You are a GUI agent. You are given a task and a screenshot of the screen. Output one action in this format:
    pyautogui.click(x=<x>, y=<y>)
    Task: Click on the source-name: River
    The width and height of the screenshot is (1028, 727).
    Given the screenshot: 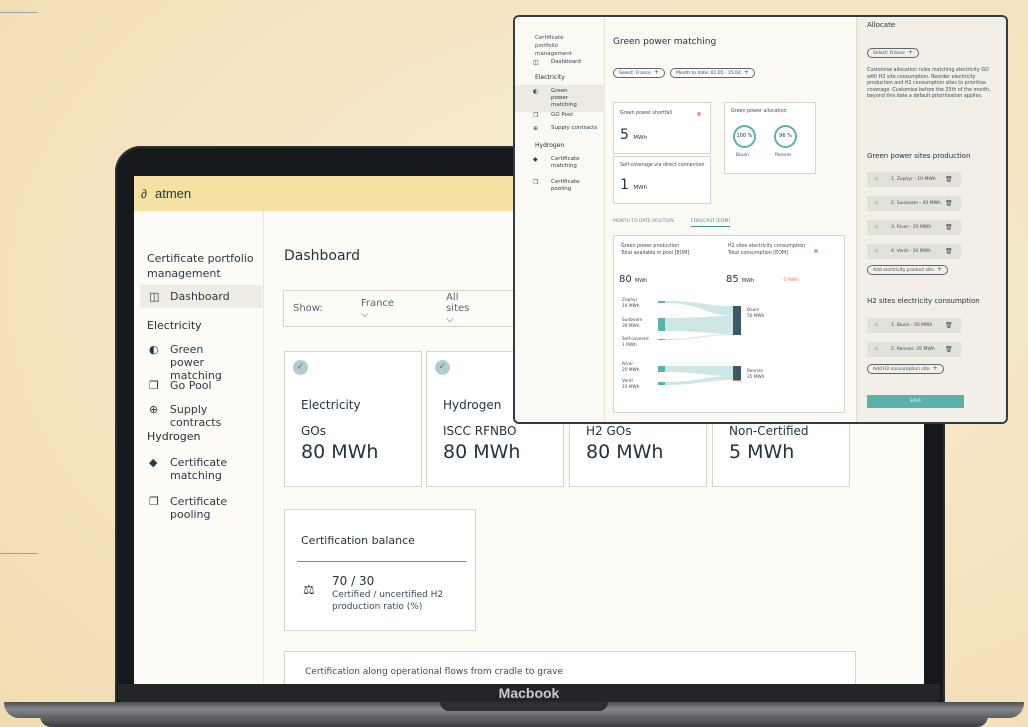 What is the action you would take?
    pyautogui.click(x=628, y=364)
    